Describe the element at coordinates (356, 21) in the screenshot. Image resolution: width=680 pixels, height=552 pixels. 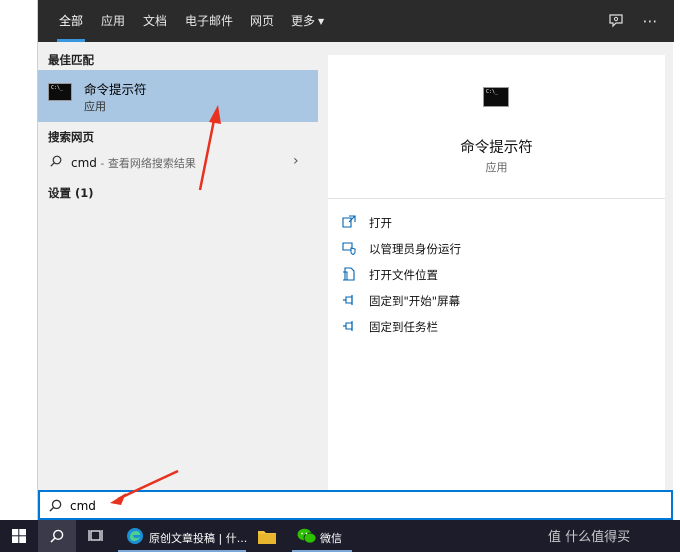
I see `search-filter-bar: 全部 应用 文档 电子邮件 网页 更多 ▼ ⋯` at that location.